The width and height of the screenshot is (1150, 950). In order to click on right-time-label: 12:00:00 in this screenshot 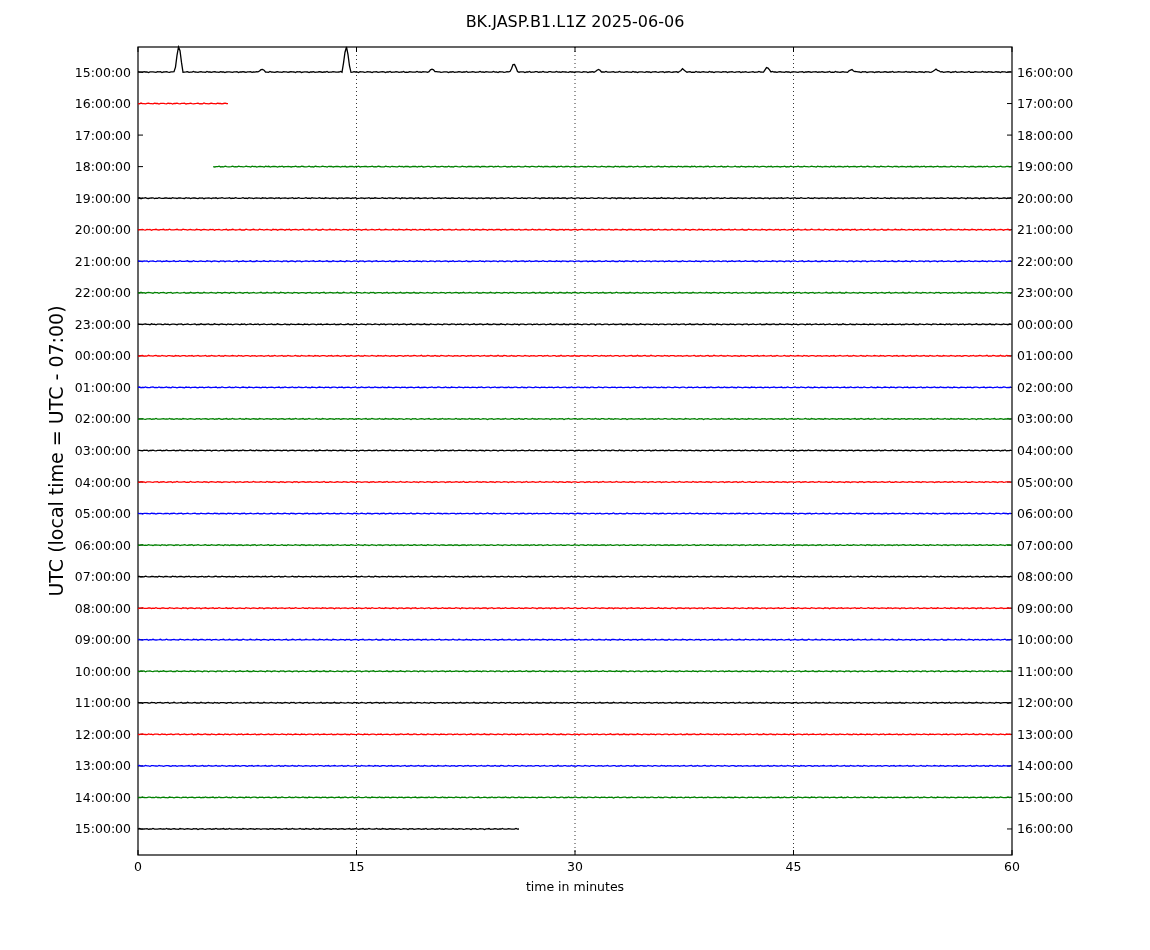, I will do `click(1045, 703)`.